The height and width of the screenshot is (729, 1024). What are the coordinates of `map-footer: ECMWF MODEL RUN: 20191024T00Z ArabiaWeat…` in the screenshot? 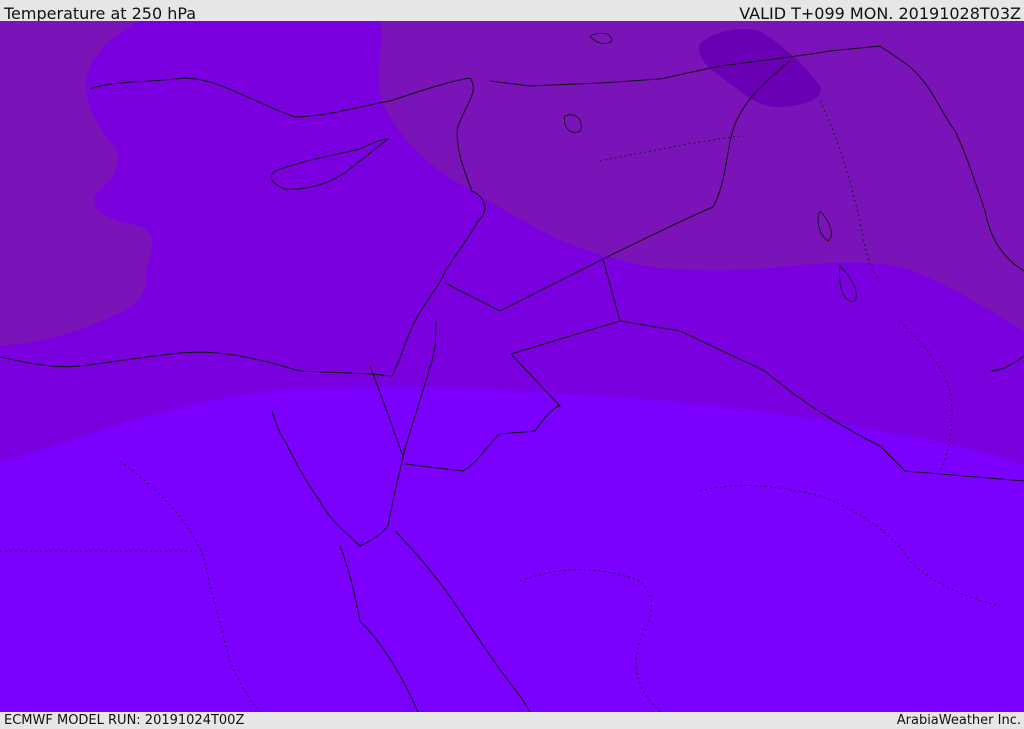 It's located at (512, 720).